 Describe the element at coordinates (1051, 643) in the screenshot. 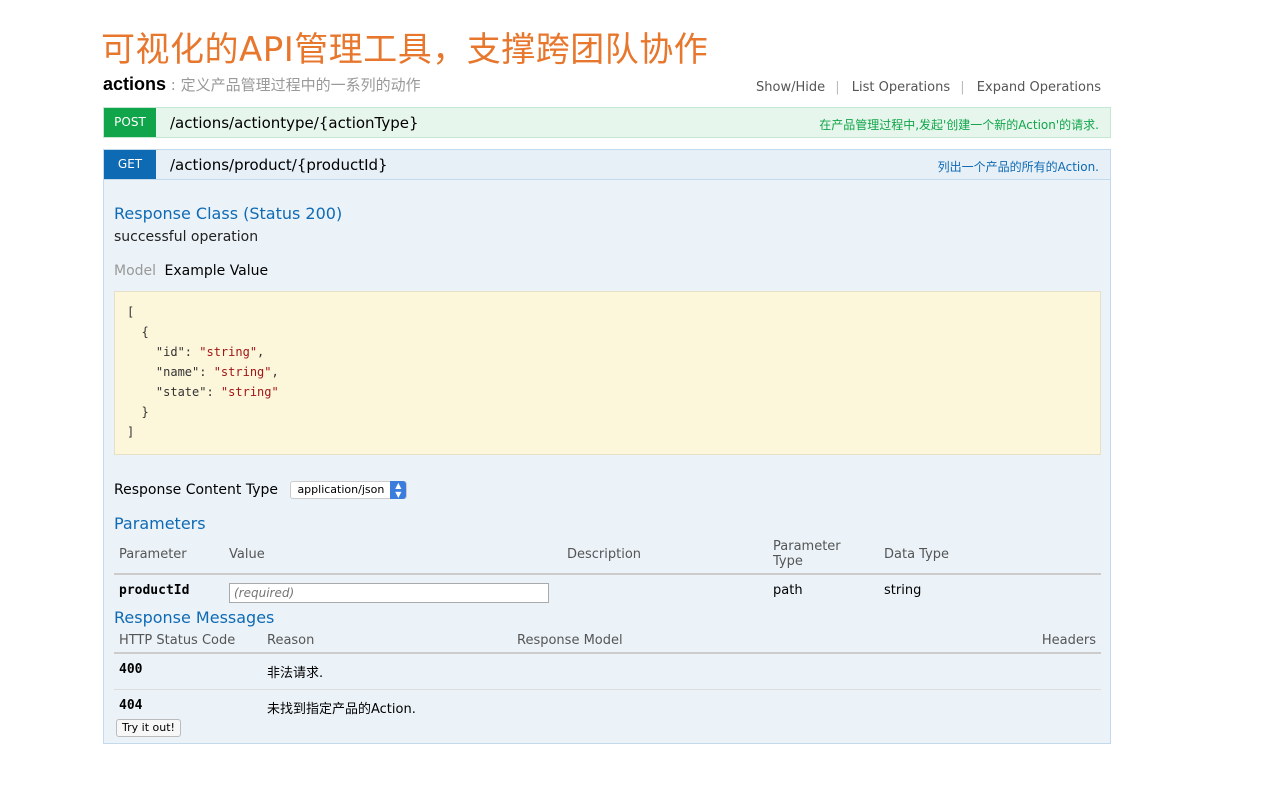

I see `column-header: Headers` at that location.